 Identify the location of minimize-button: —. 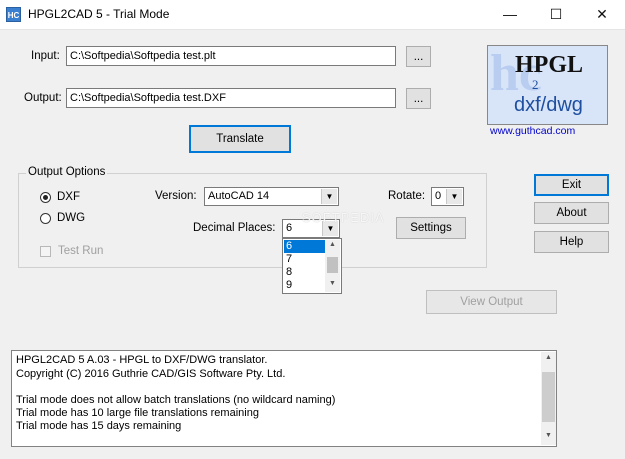
(510, 14).